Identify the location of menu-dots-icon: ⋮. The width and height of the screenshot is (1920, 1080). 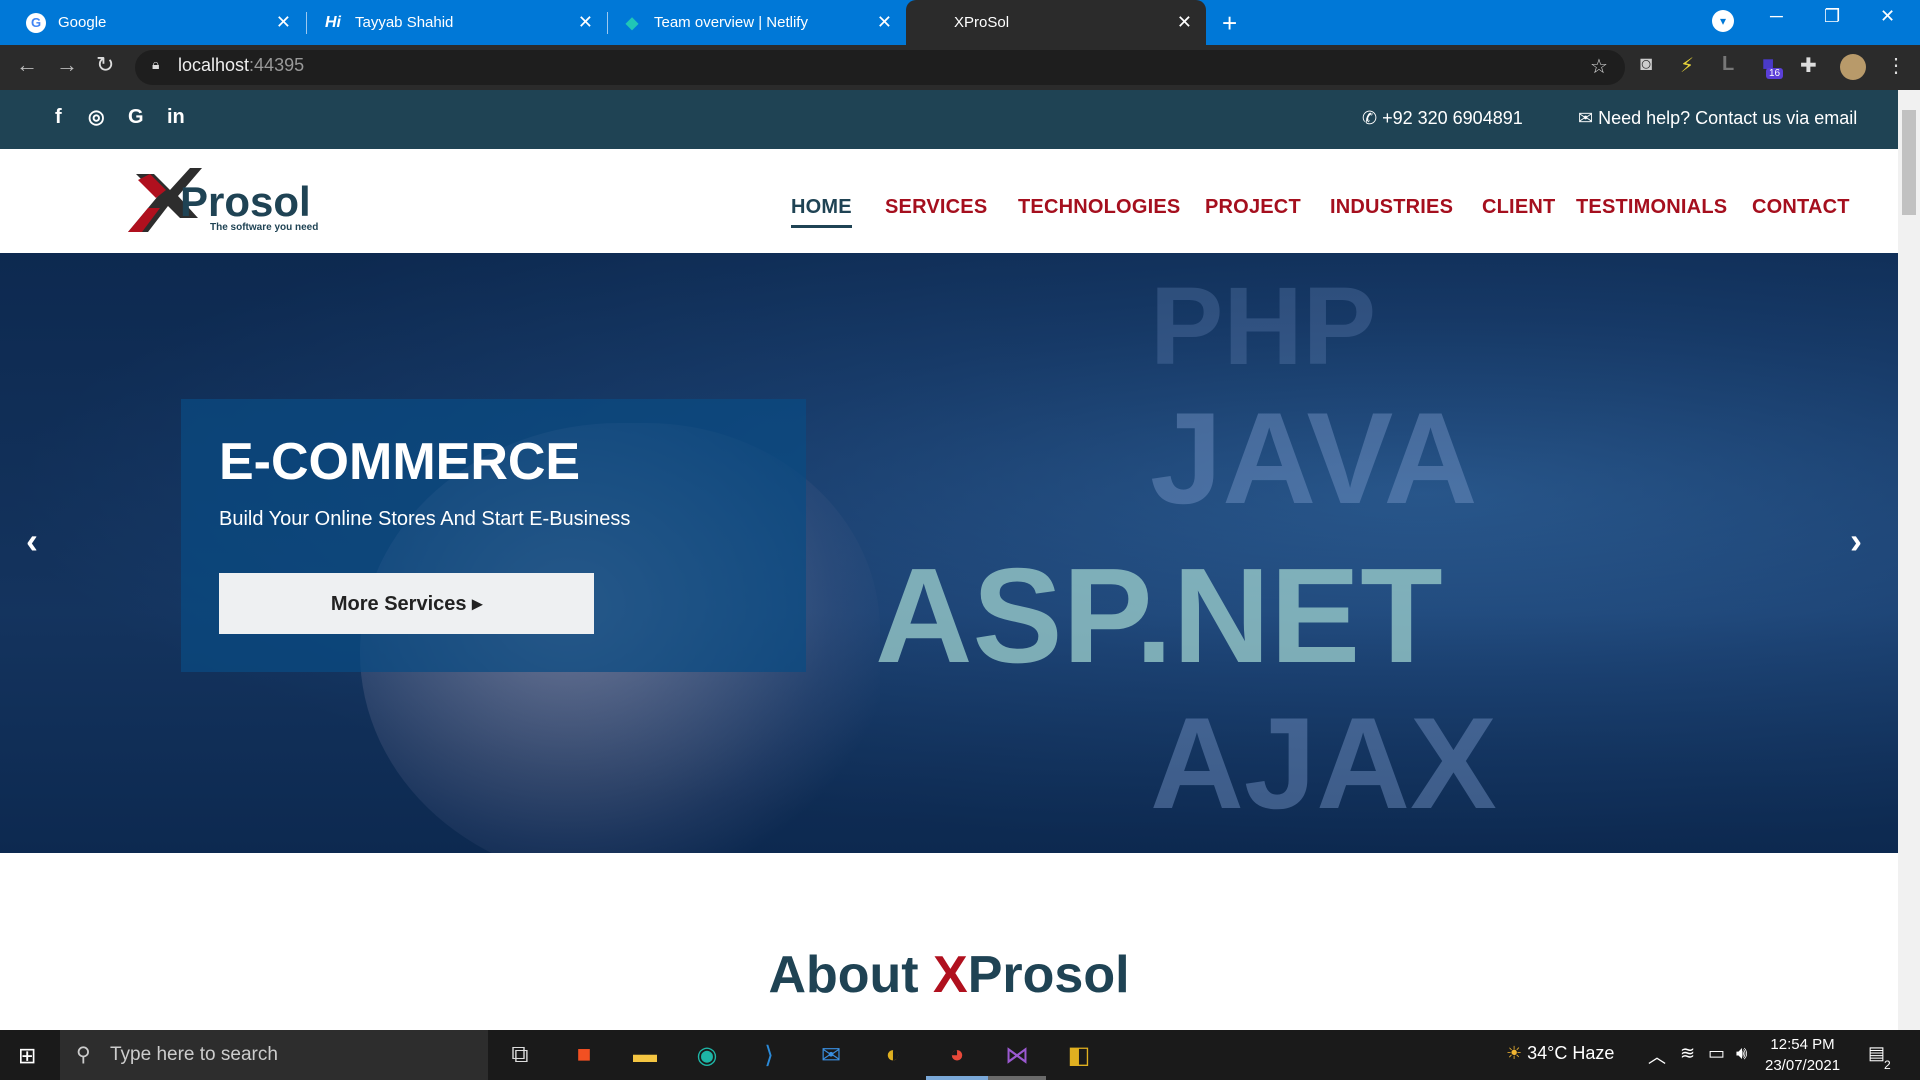
(1896, 65).